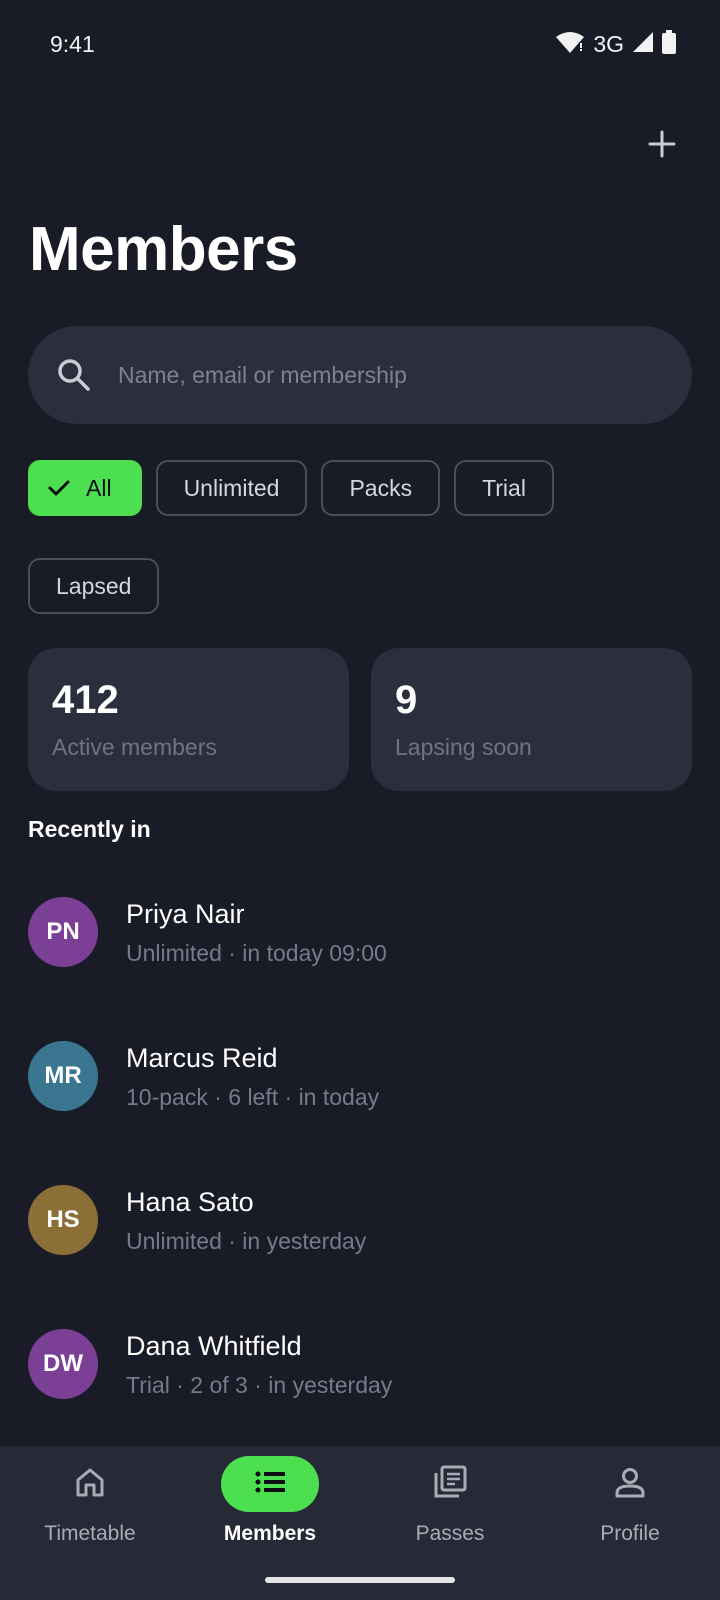  What do you see at coordinates (630, 1533) in the screenshot?
I see `nav-label: Profile` at bounding box center [630, 1533].